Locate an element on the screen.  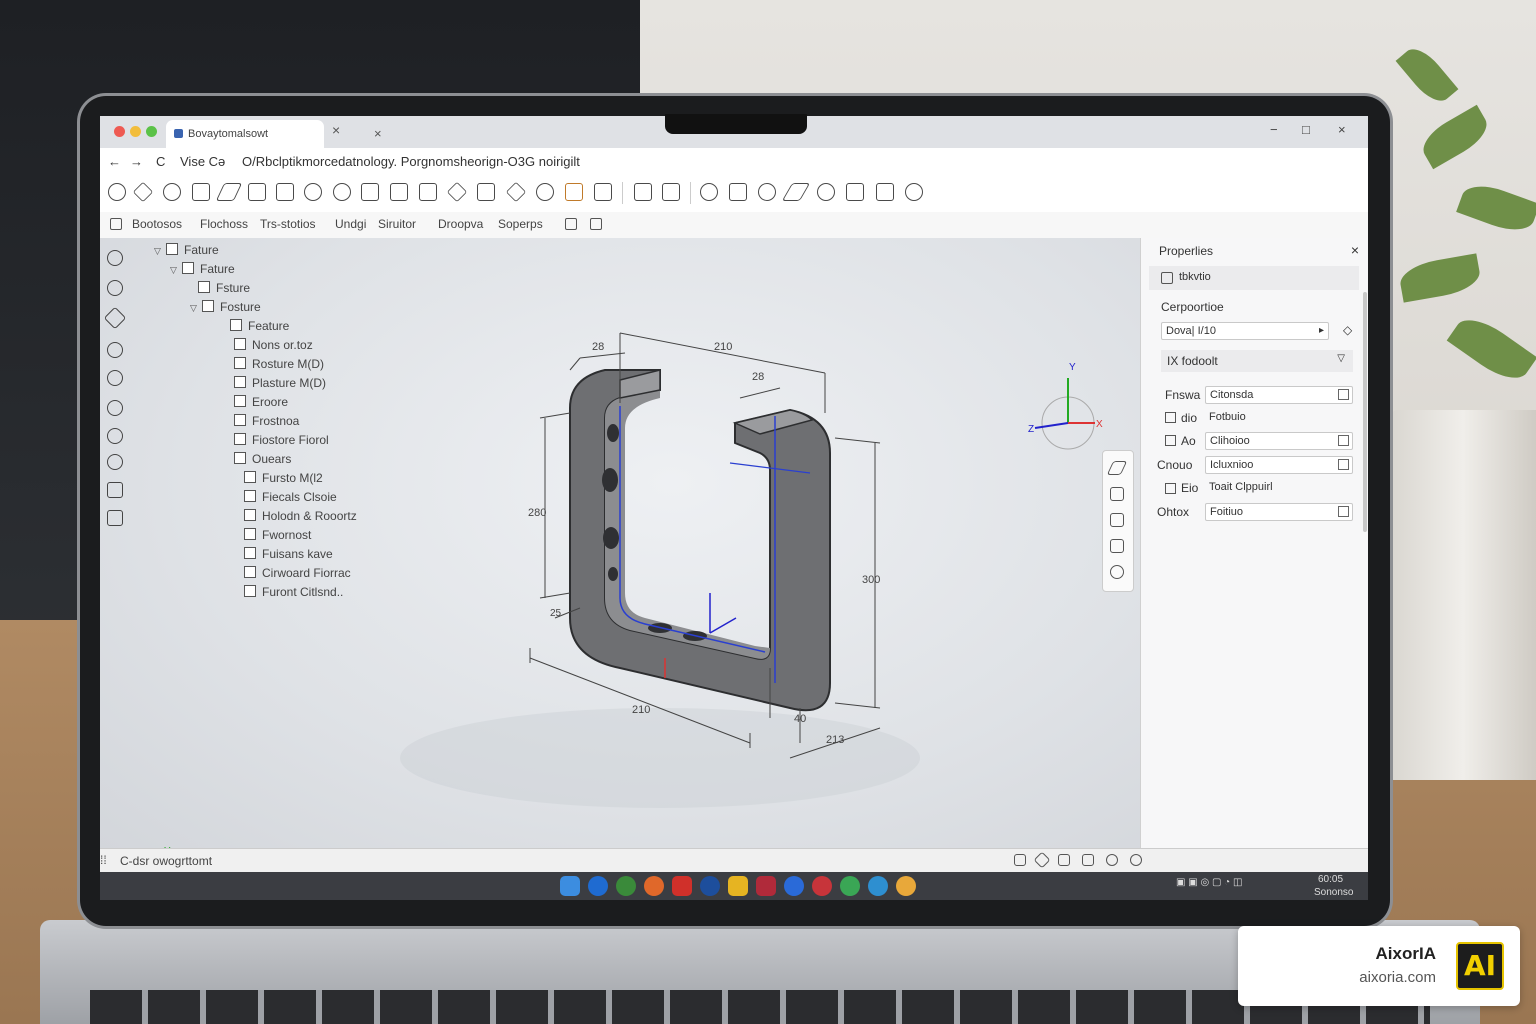
dropdown-select: Dova| I/10 ▸ is located at coordinates (1245, 331).